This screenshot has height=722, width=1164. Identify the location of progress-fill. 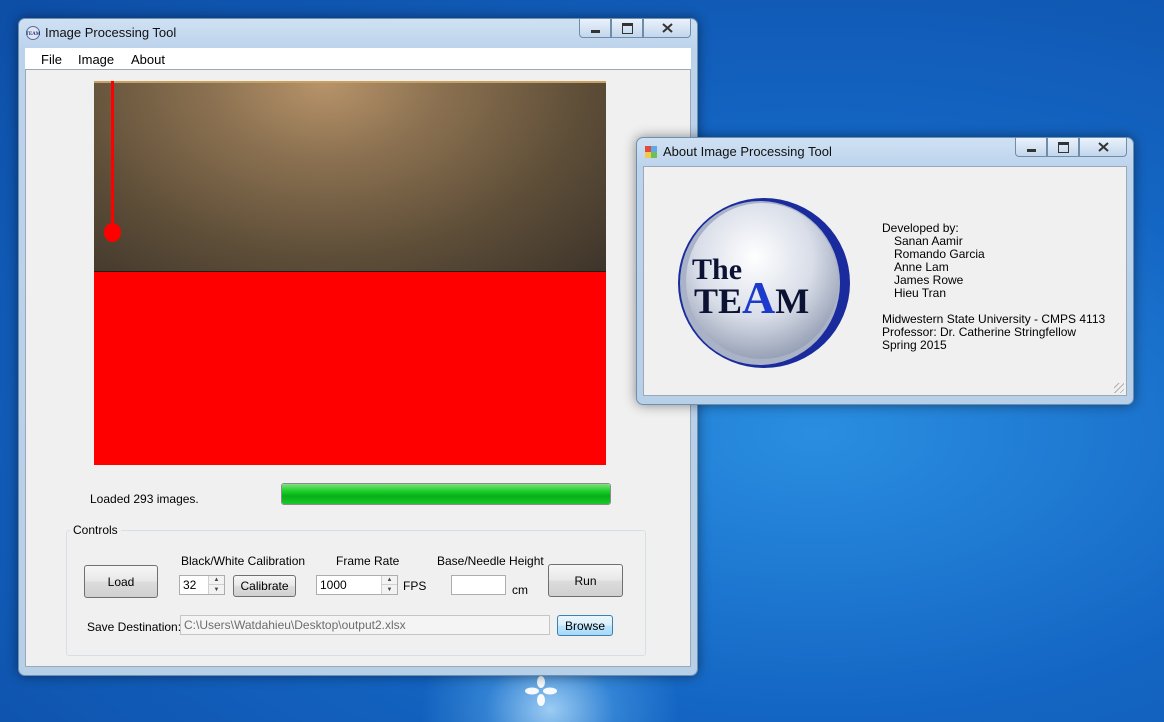
(446, 494).